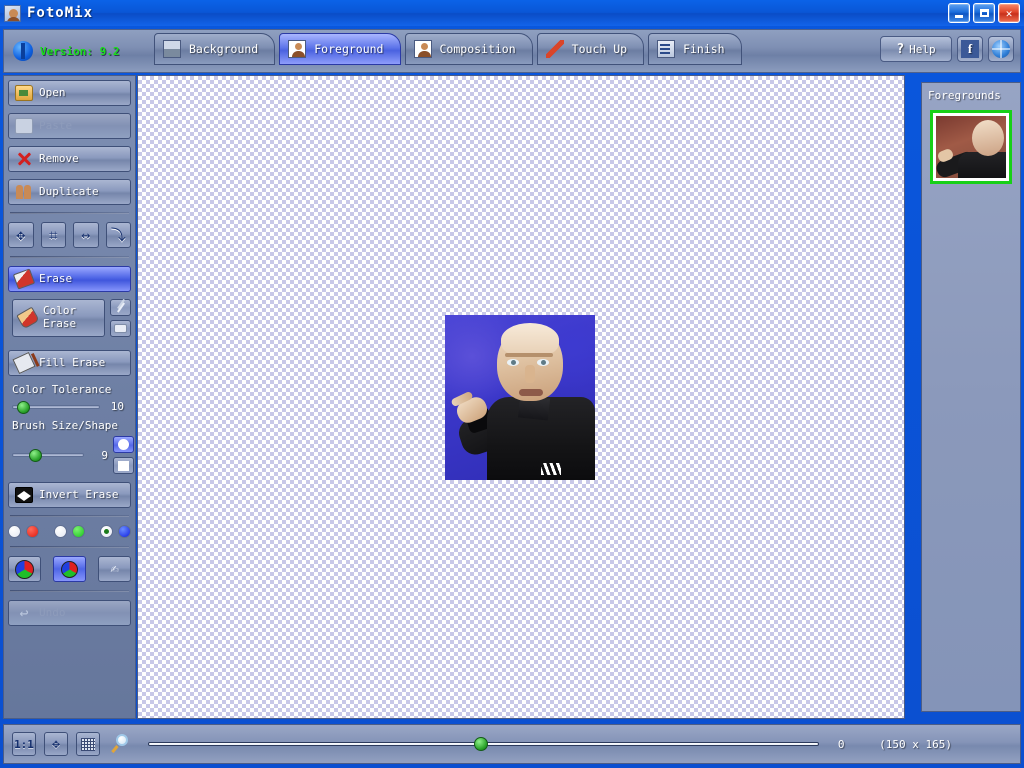 Image resolution: width=1024 pixels, height=768 pixels. What do you see at coordinates (48, 455) in the screenshot?
I see `brush-size-slider` at bounding box center [48, 455].